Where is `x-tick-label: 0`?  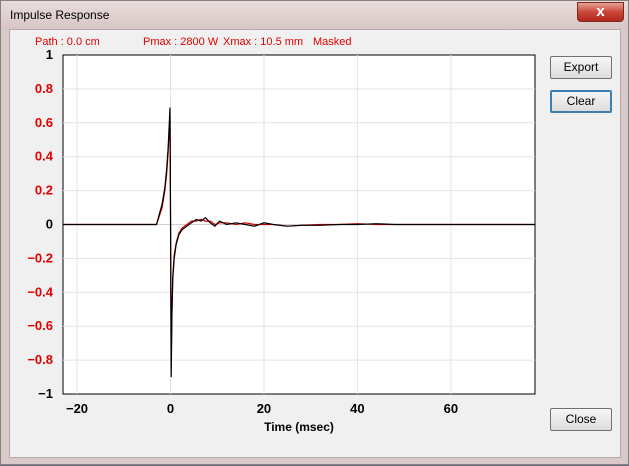
x-tick-label: 0 is located at coordinates (170, 408).